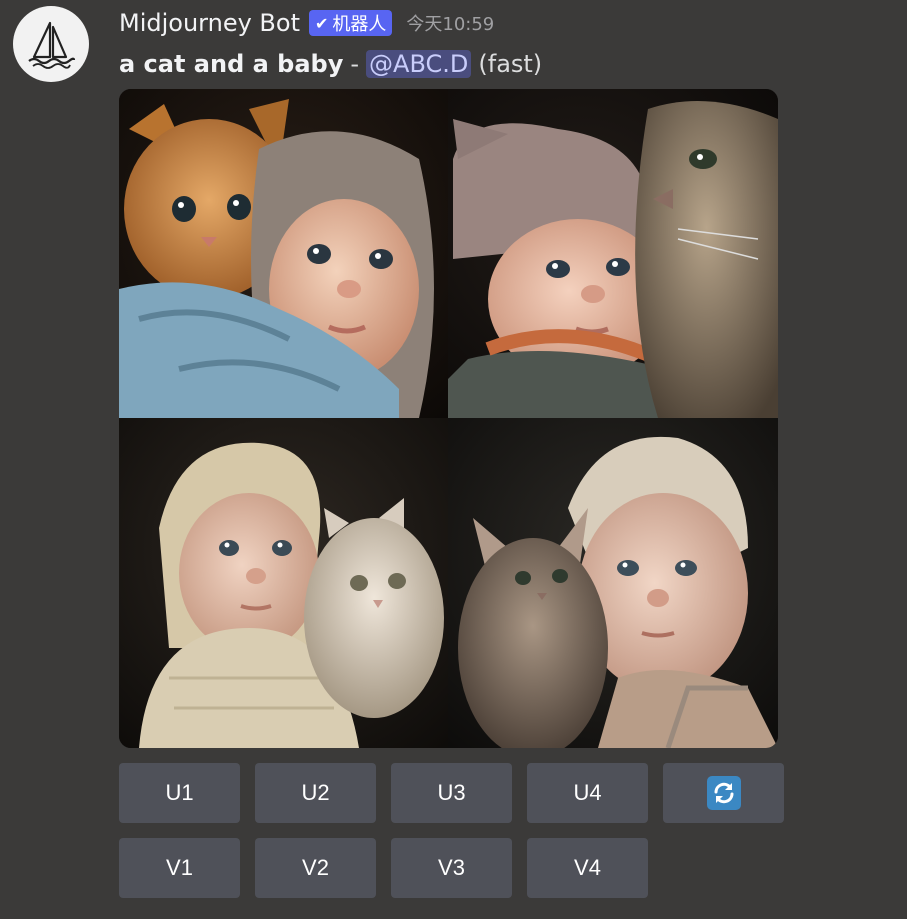  I want to click on upscale-button-2: U2, so click(315, 793).